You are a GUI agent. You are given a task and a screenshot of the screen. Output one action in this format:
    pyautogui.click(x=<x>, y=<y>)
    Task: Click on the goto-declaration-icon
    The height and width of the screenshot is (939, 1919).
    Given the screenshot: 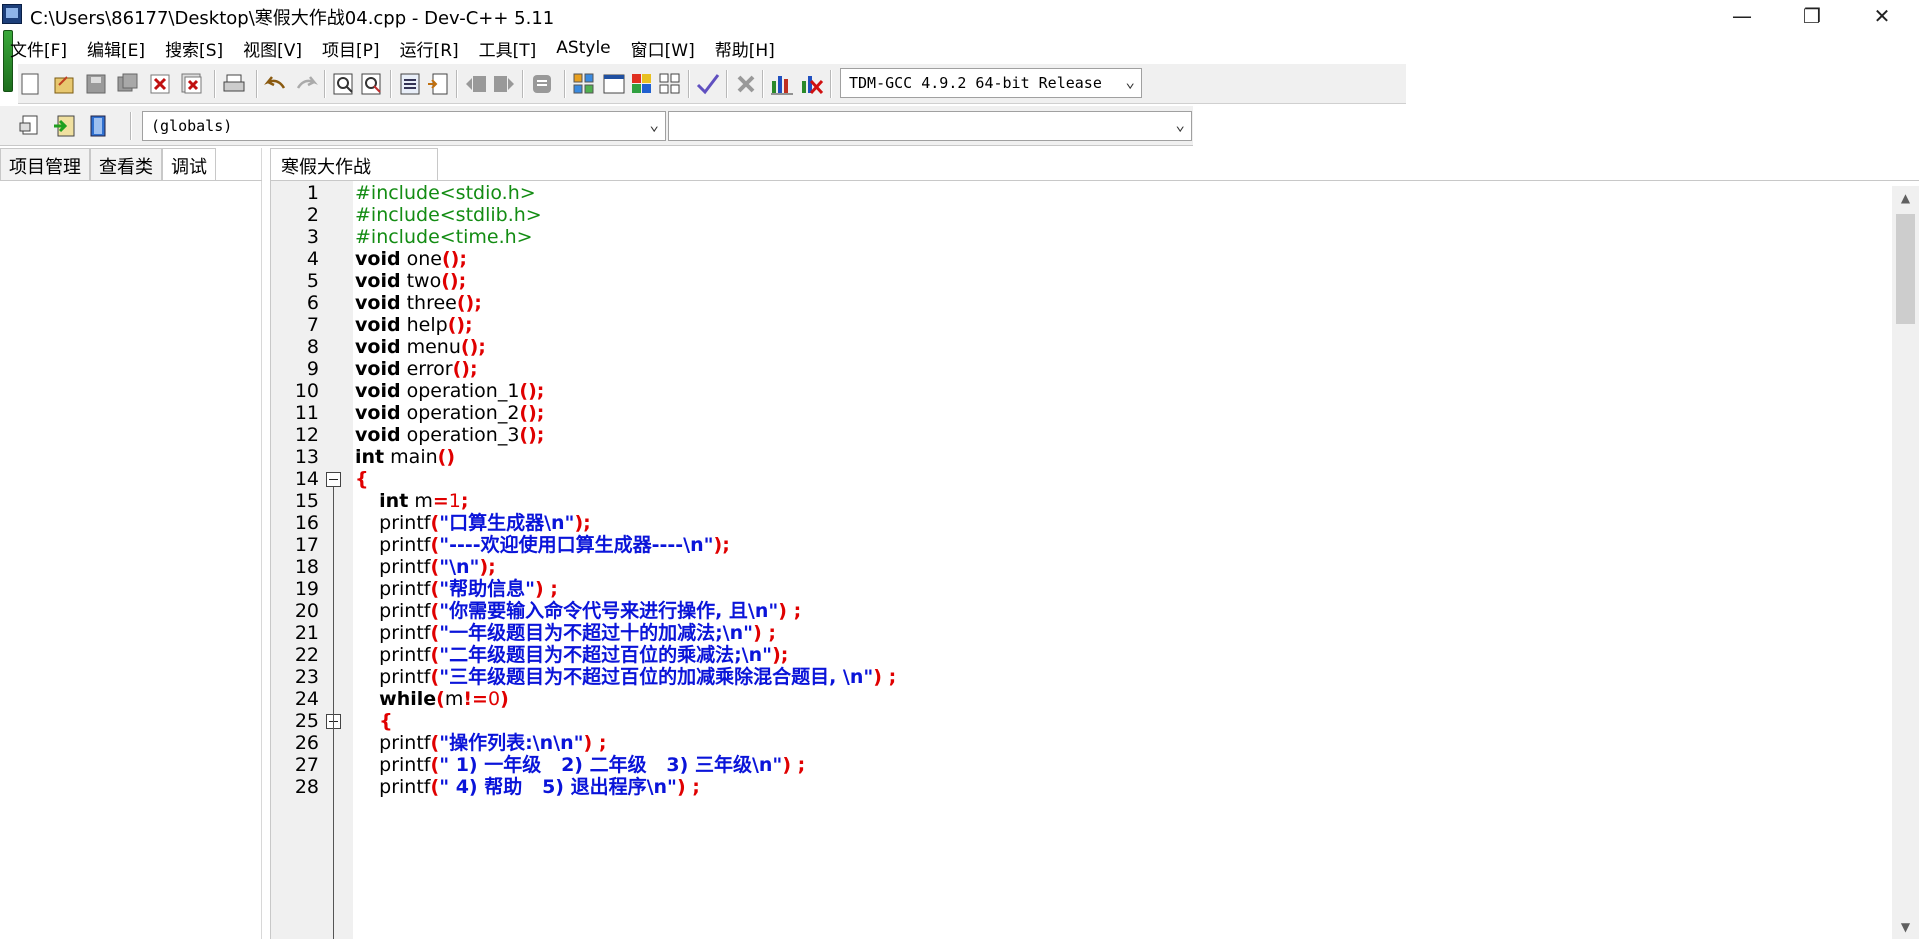 What is the action you would take?
    pyautogui.click(x=64, y=126)
    